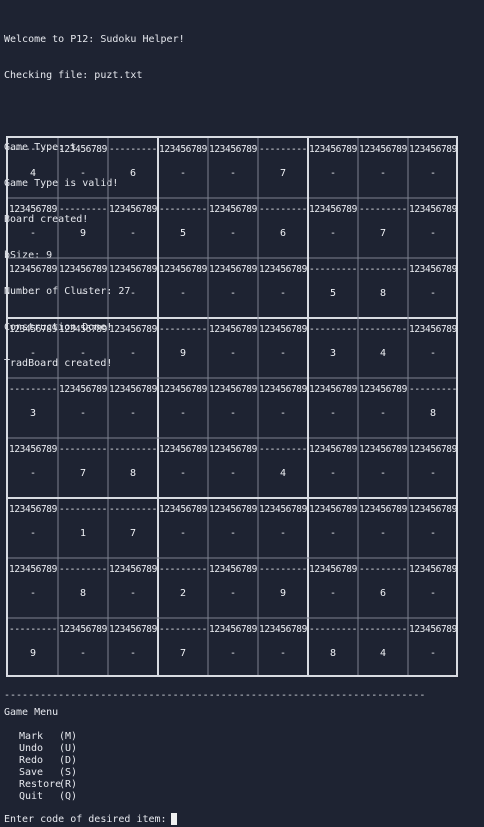 The width and height of the screenshot is (484, 827). Describe the element at coordinates (48, 737) in the screenshot. I see `menu-item-mark: Mark (M)` at that location.